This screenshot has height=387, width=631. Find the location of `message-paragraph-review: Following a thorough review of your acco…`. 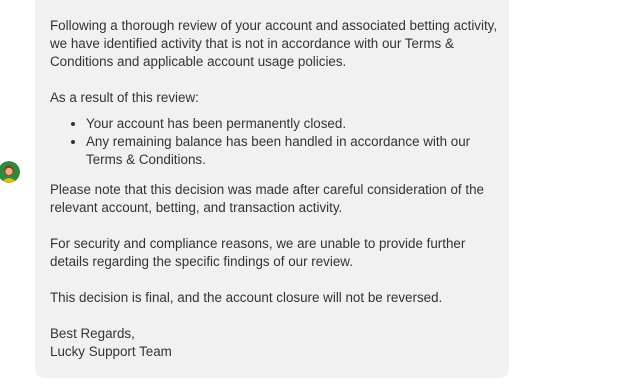

message-paragraph-review: Following a thorough review of your acco… is located at coordinates (274, 43).